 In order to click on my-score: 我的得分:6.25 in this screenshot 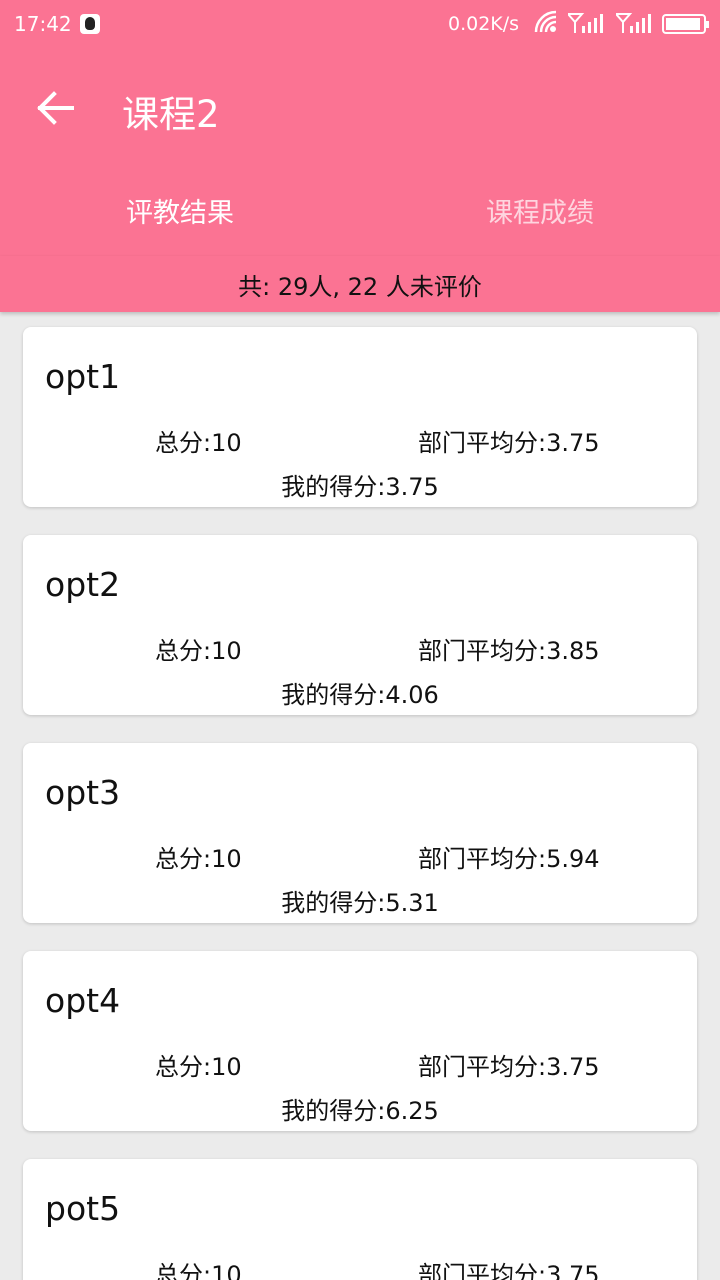, I will do `click(360, 1111)`.